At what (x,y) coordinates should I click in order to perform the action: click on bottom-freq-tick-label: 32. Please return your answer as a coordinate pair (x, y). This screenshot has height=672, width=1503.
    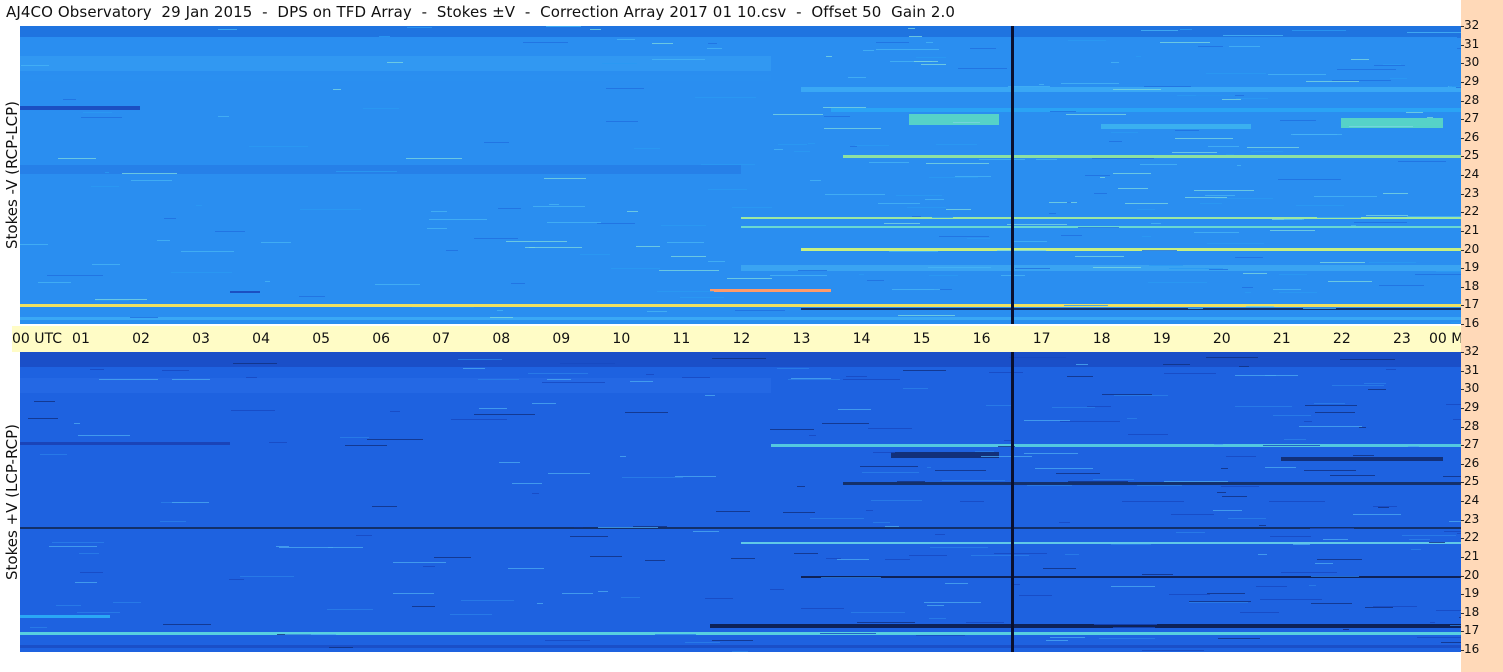
    Looking at the image, I should click on (1472, 351).